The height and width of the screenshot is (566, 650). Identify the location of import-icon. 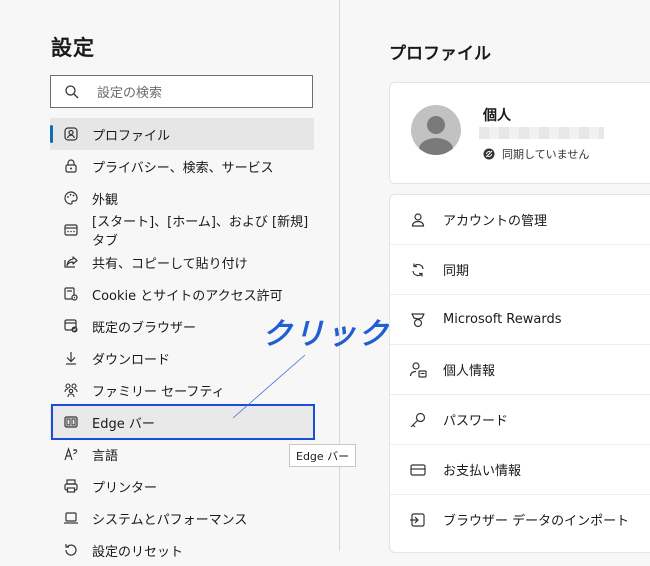
(418, 520).